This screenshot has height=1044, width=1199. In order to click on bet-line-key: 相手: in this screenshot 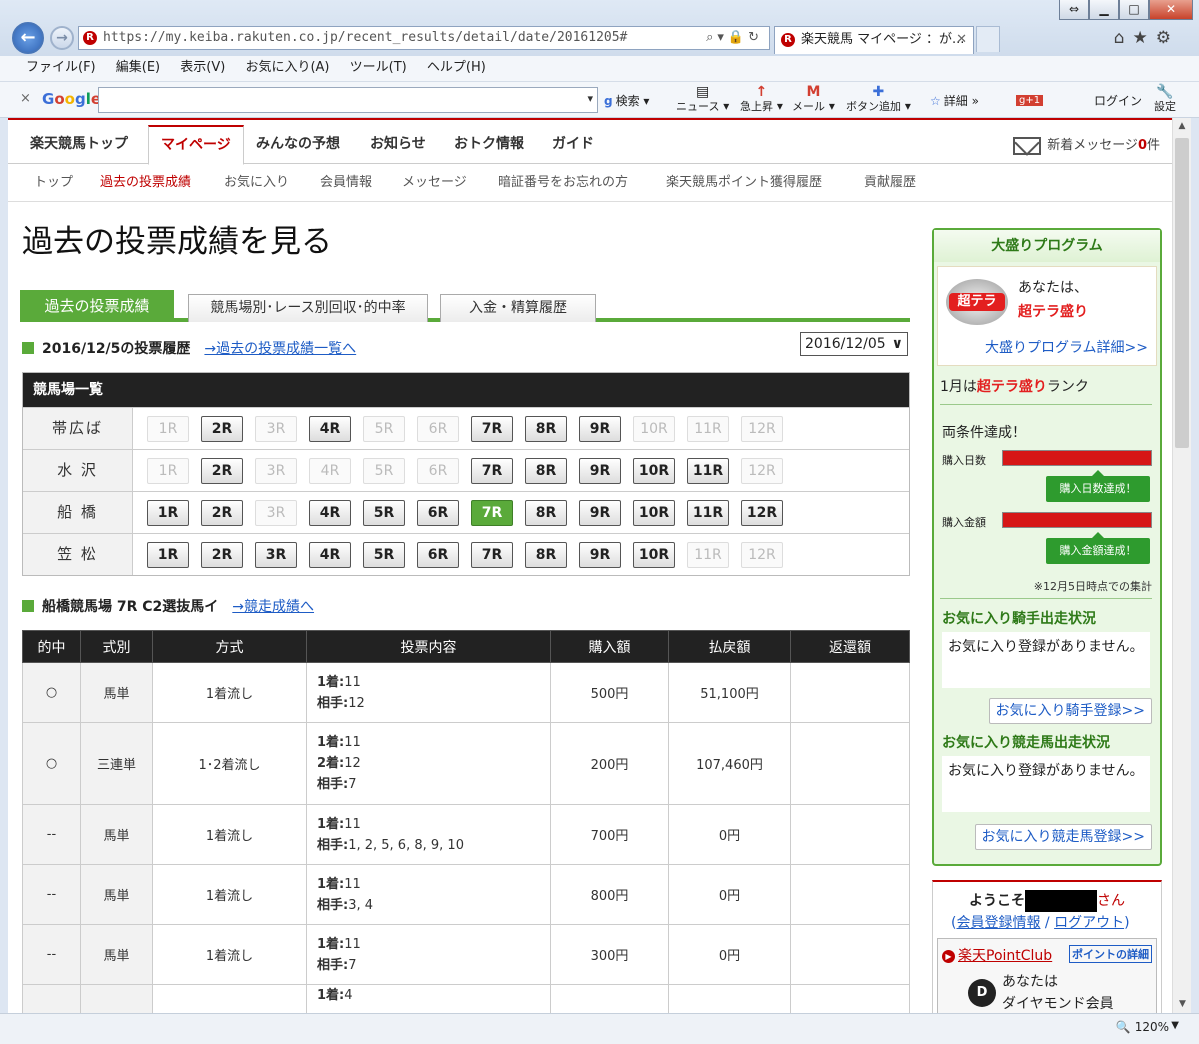, I will do `click(333, 905)`.